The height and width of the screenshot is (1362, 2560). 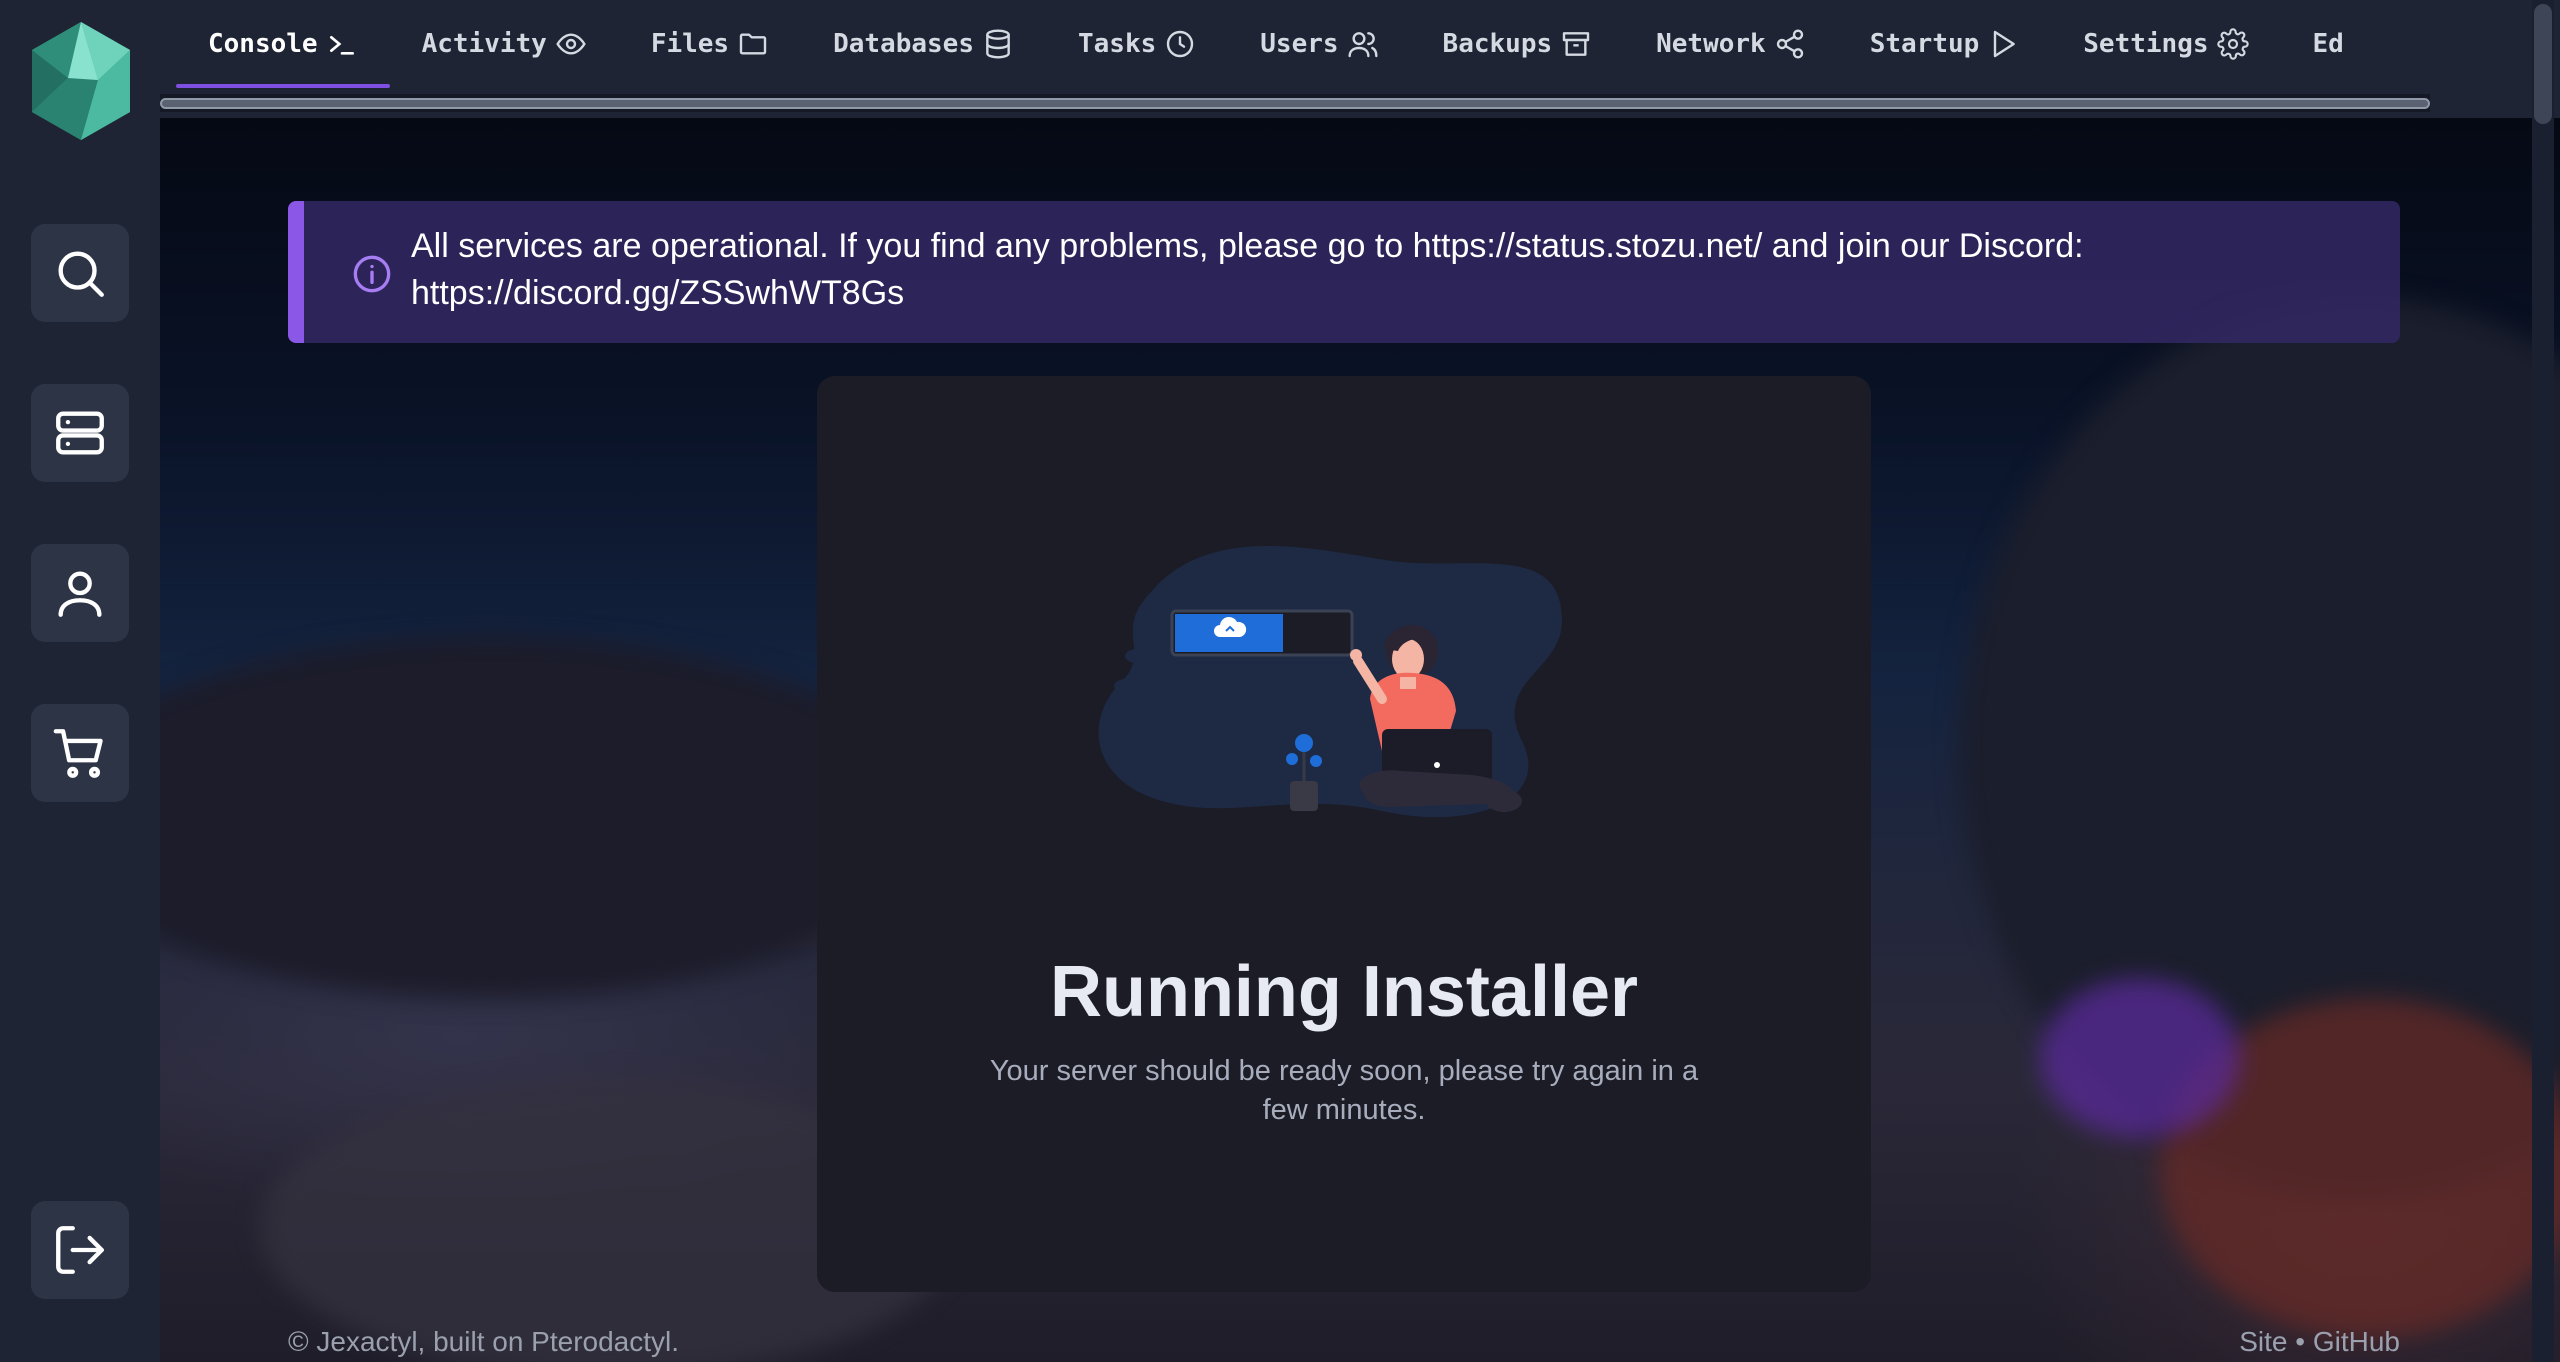 What do you see at coordinates (484, 44) in the screenshot?
I see `tab-label: Activity` at bounding box center [484, 44].